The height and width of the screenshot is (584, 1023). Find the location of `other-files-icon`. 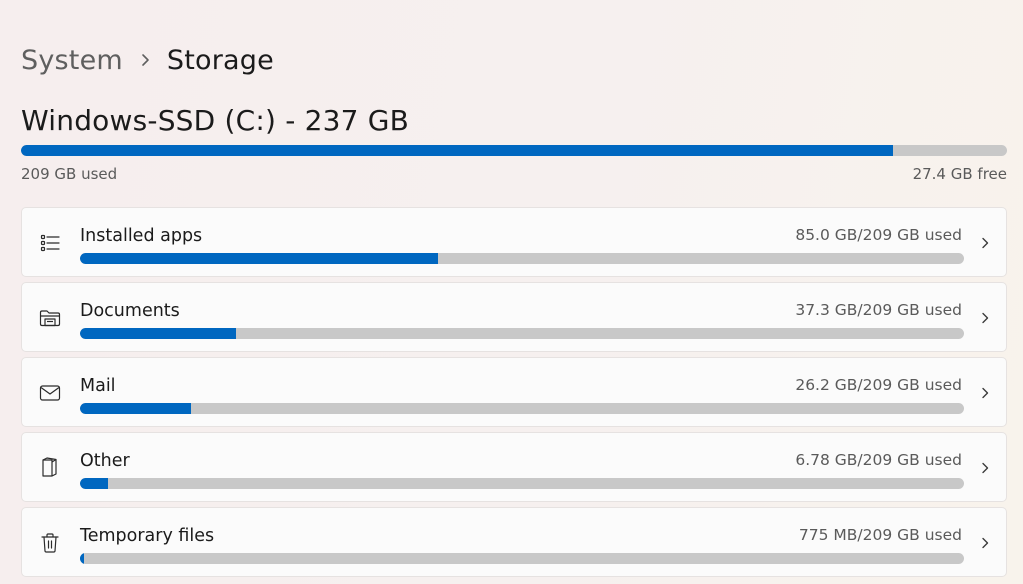

other-files-icon is located at coordinates (50, 468).